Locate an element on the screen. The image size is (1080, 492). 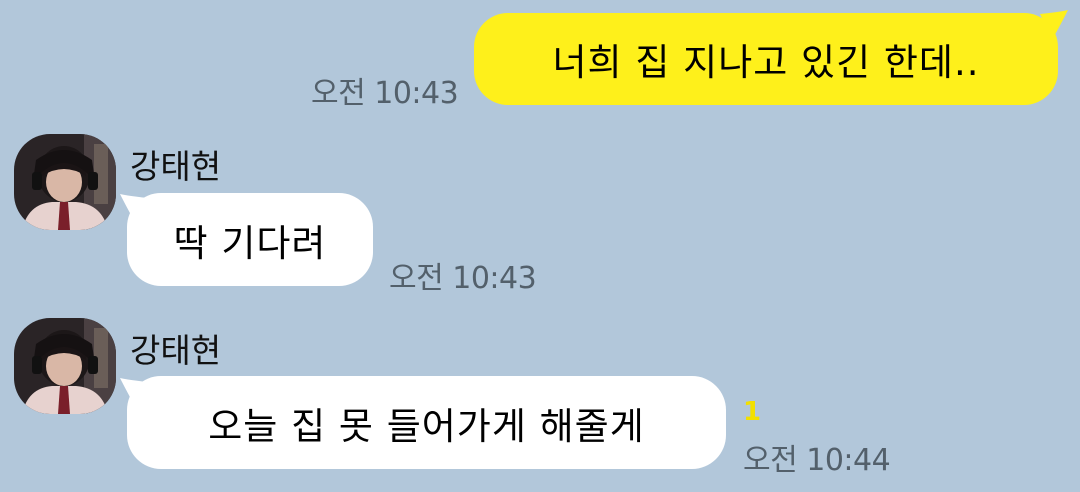
message-bubble: 너희 집 지나고 있긴 한데.. is located at coordinates (766, 59).